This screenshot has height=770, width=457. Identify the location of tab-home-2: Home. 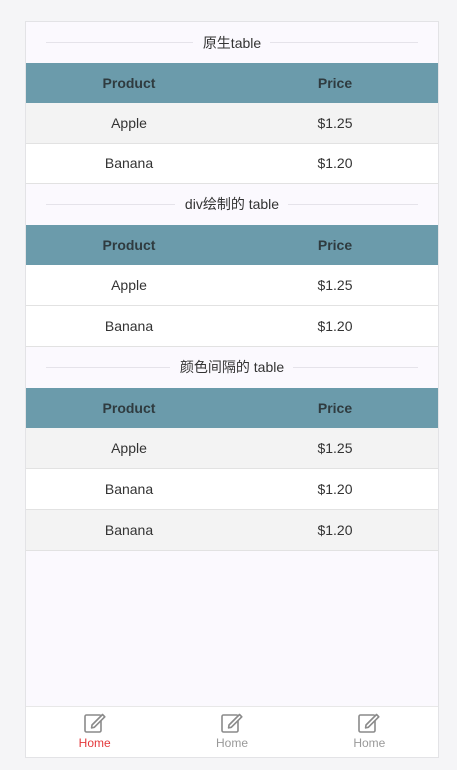
(231, 732).